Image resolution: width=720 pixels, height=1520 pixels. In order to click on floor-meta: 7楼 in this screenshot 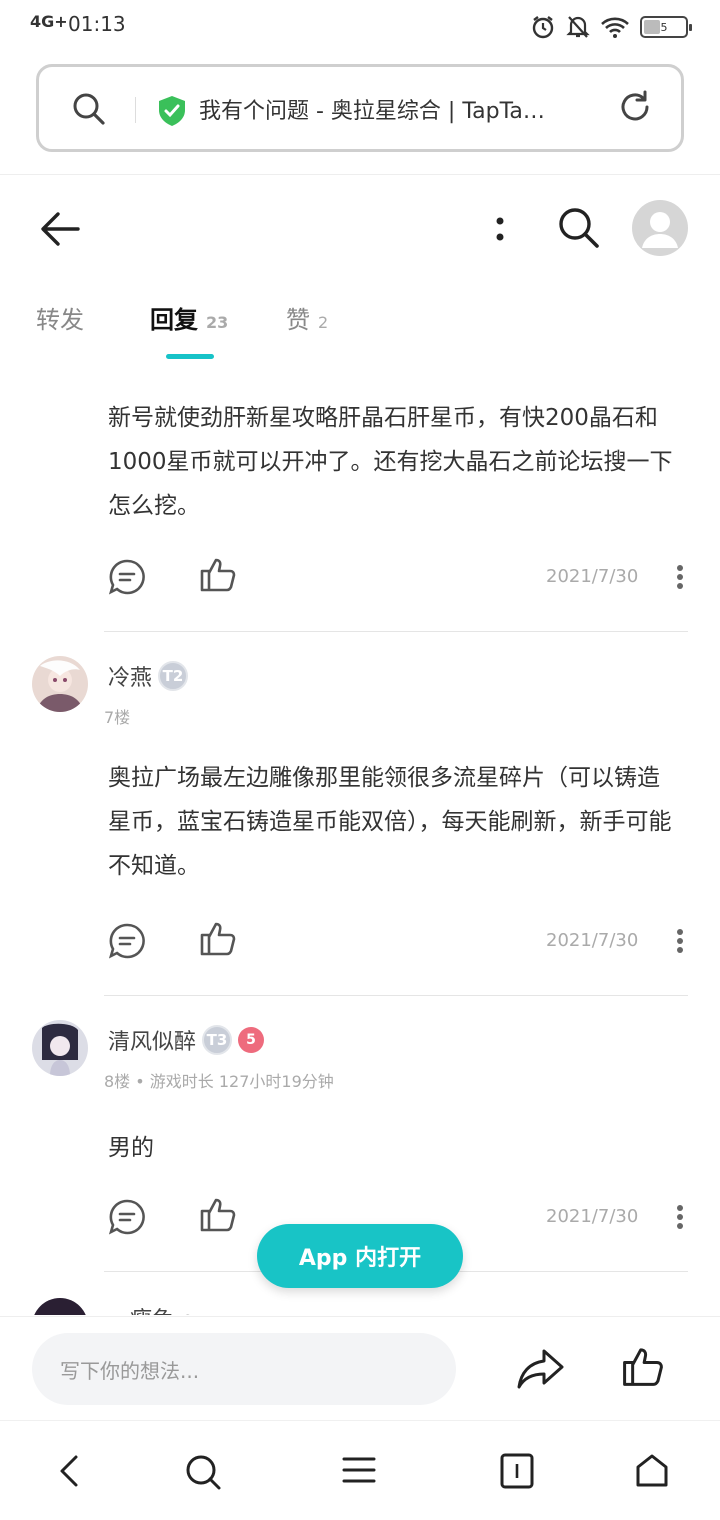, I will do `click(117, 717)`.